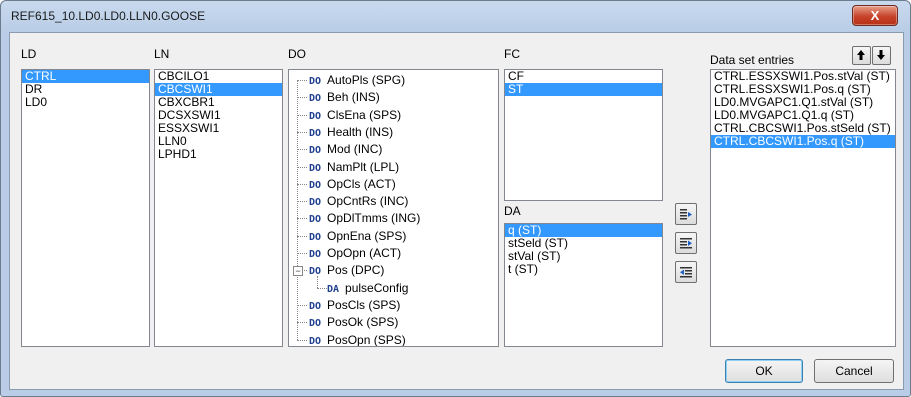 This screenshot has width=911, height=397. What do you see at coordinates (360, 131) in the screenshot?
I see `do-tree-node-label: Health (INS)` at bounding box center [360, 131].